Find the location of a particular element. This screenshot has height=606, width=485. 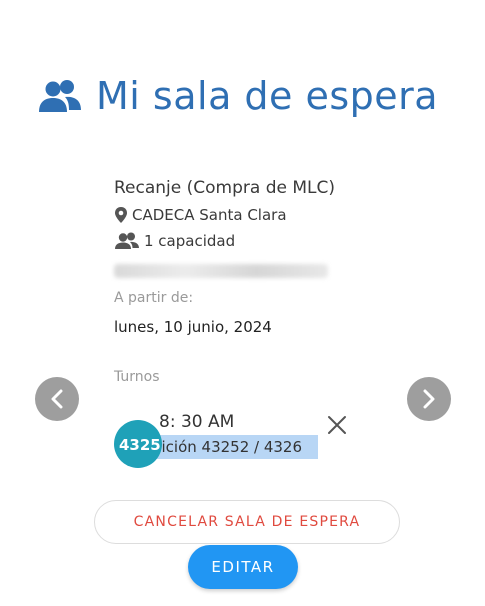

chevron-left-icon is located at coordinates (57, 399).